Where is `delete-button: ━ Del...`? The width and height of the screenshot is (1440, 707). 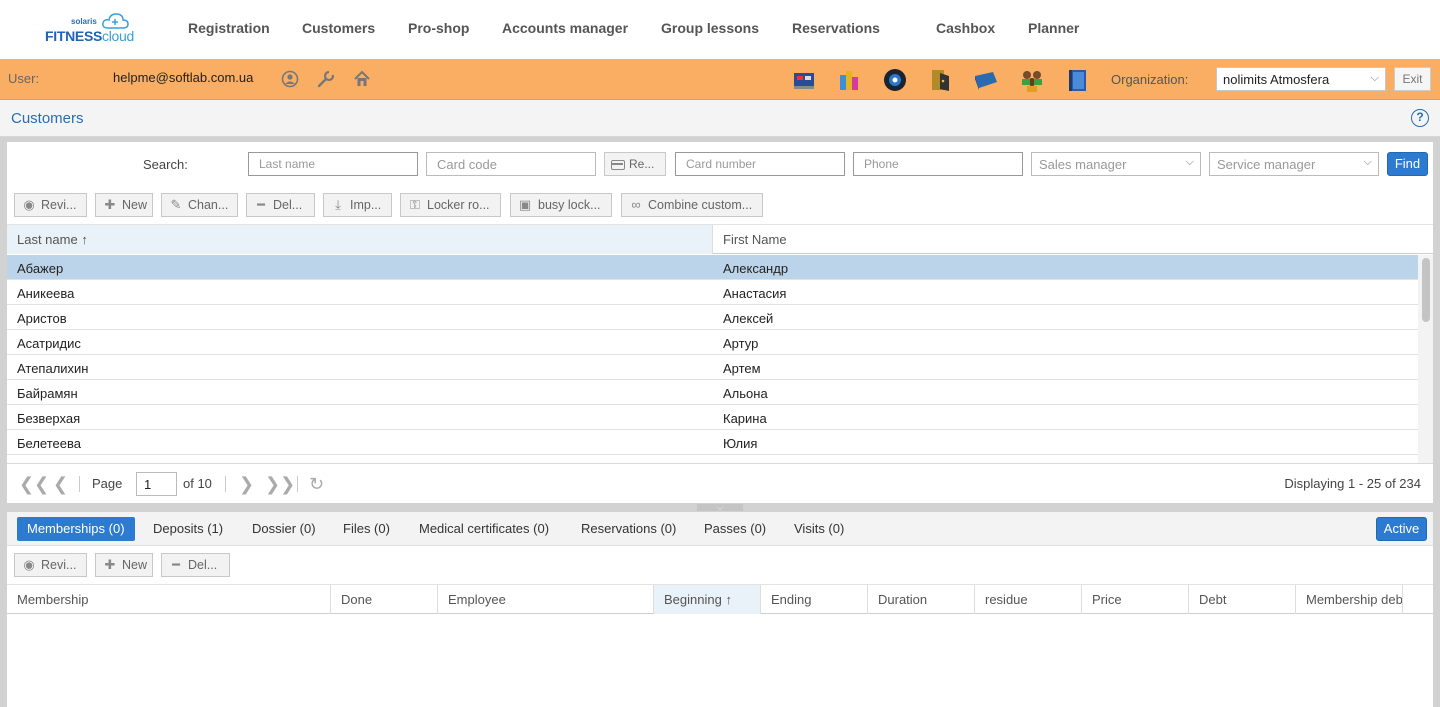 delete-button: ━ Del... is located at coordinates (280, 205).